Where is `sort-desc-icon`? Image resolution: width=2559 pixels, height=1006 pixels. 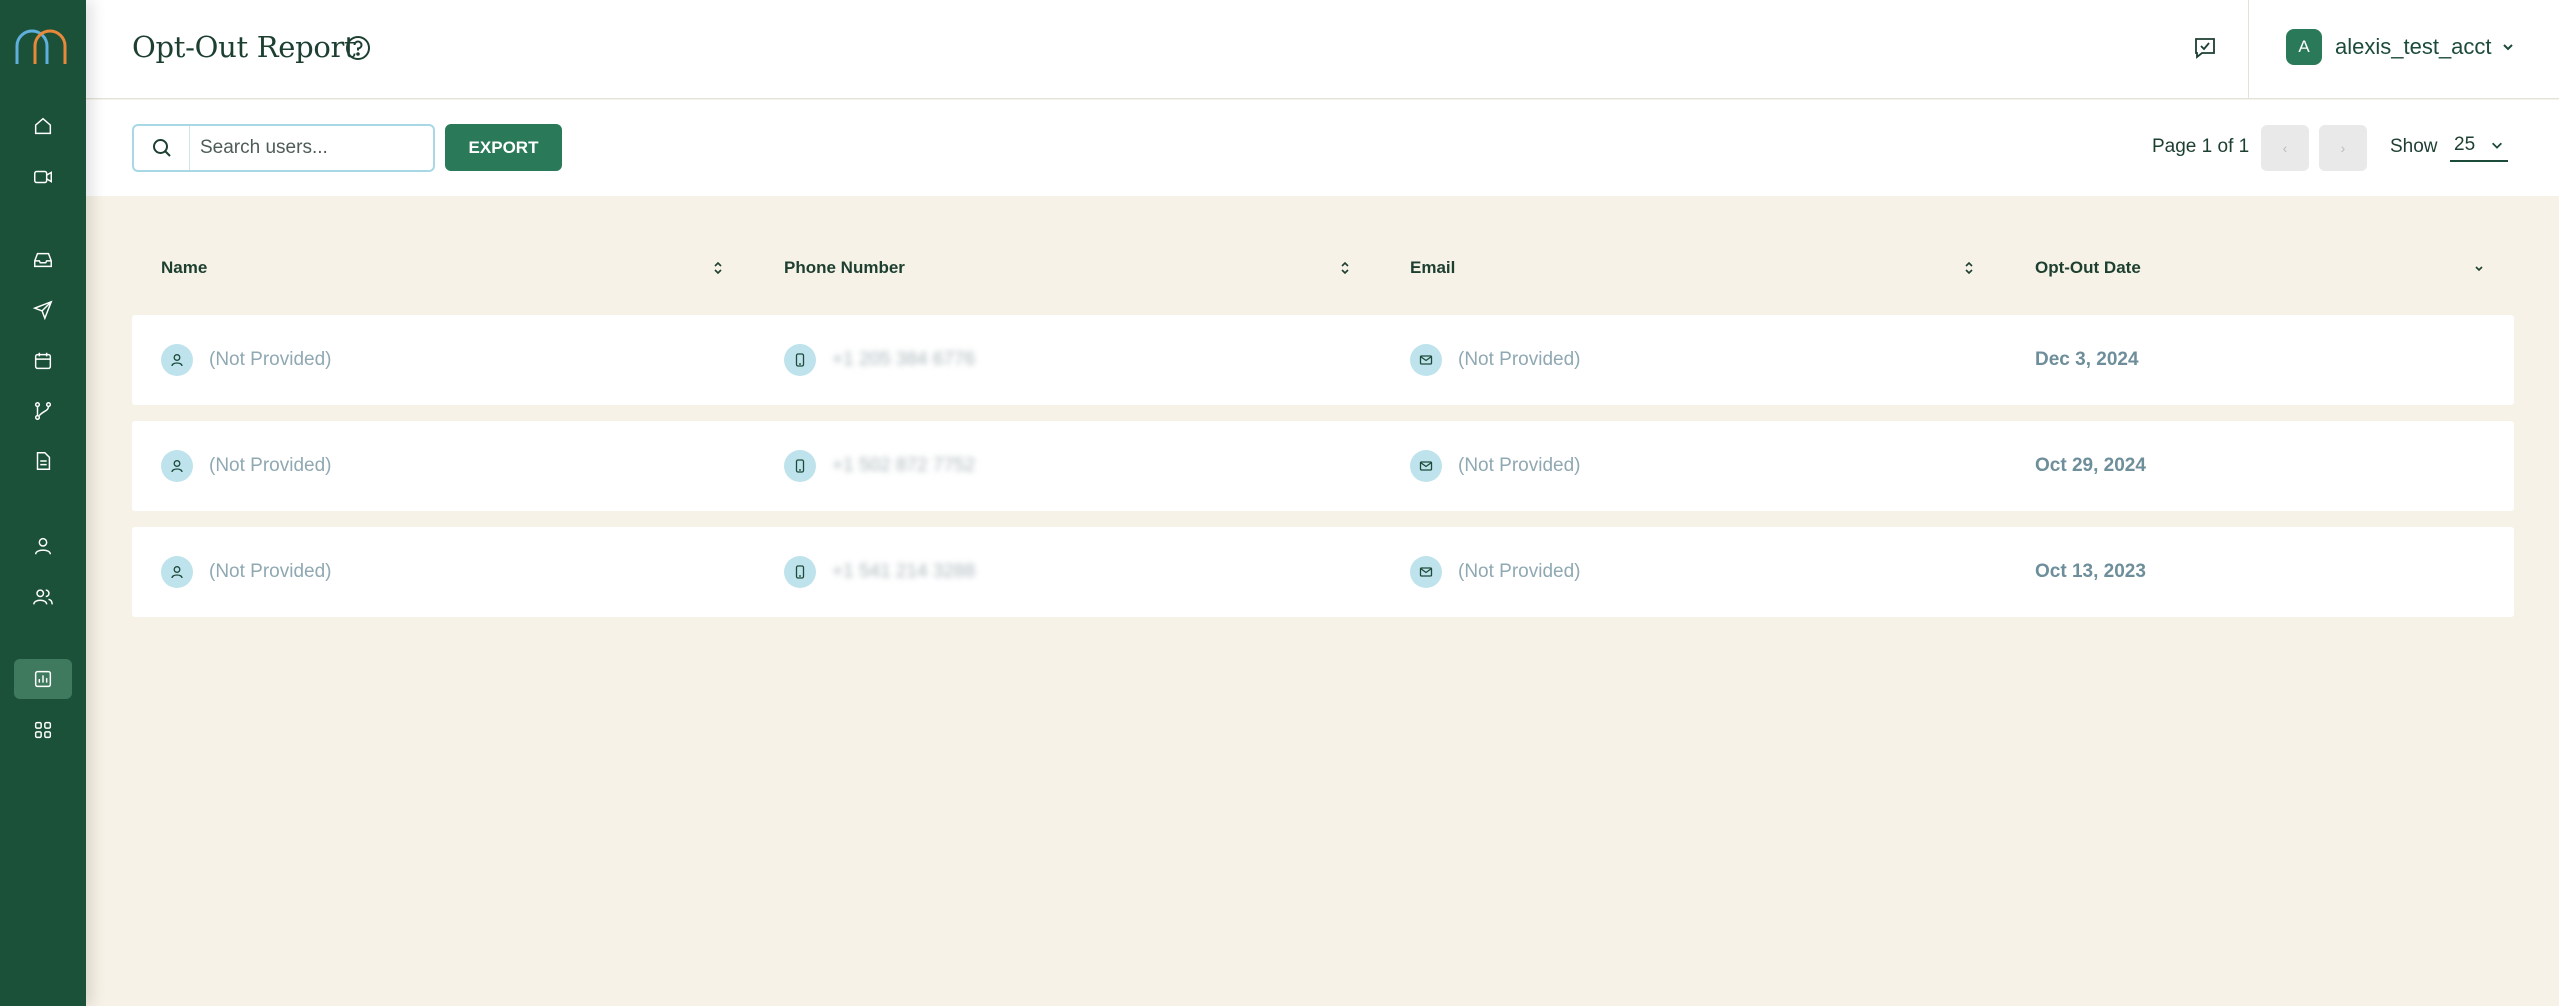 sort-desc-icon is located at coordinates (2479, 268).